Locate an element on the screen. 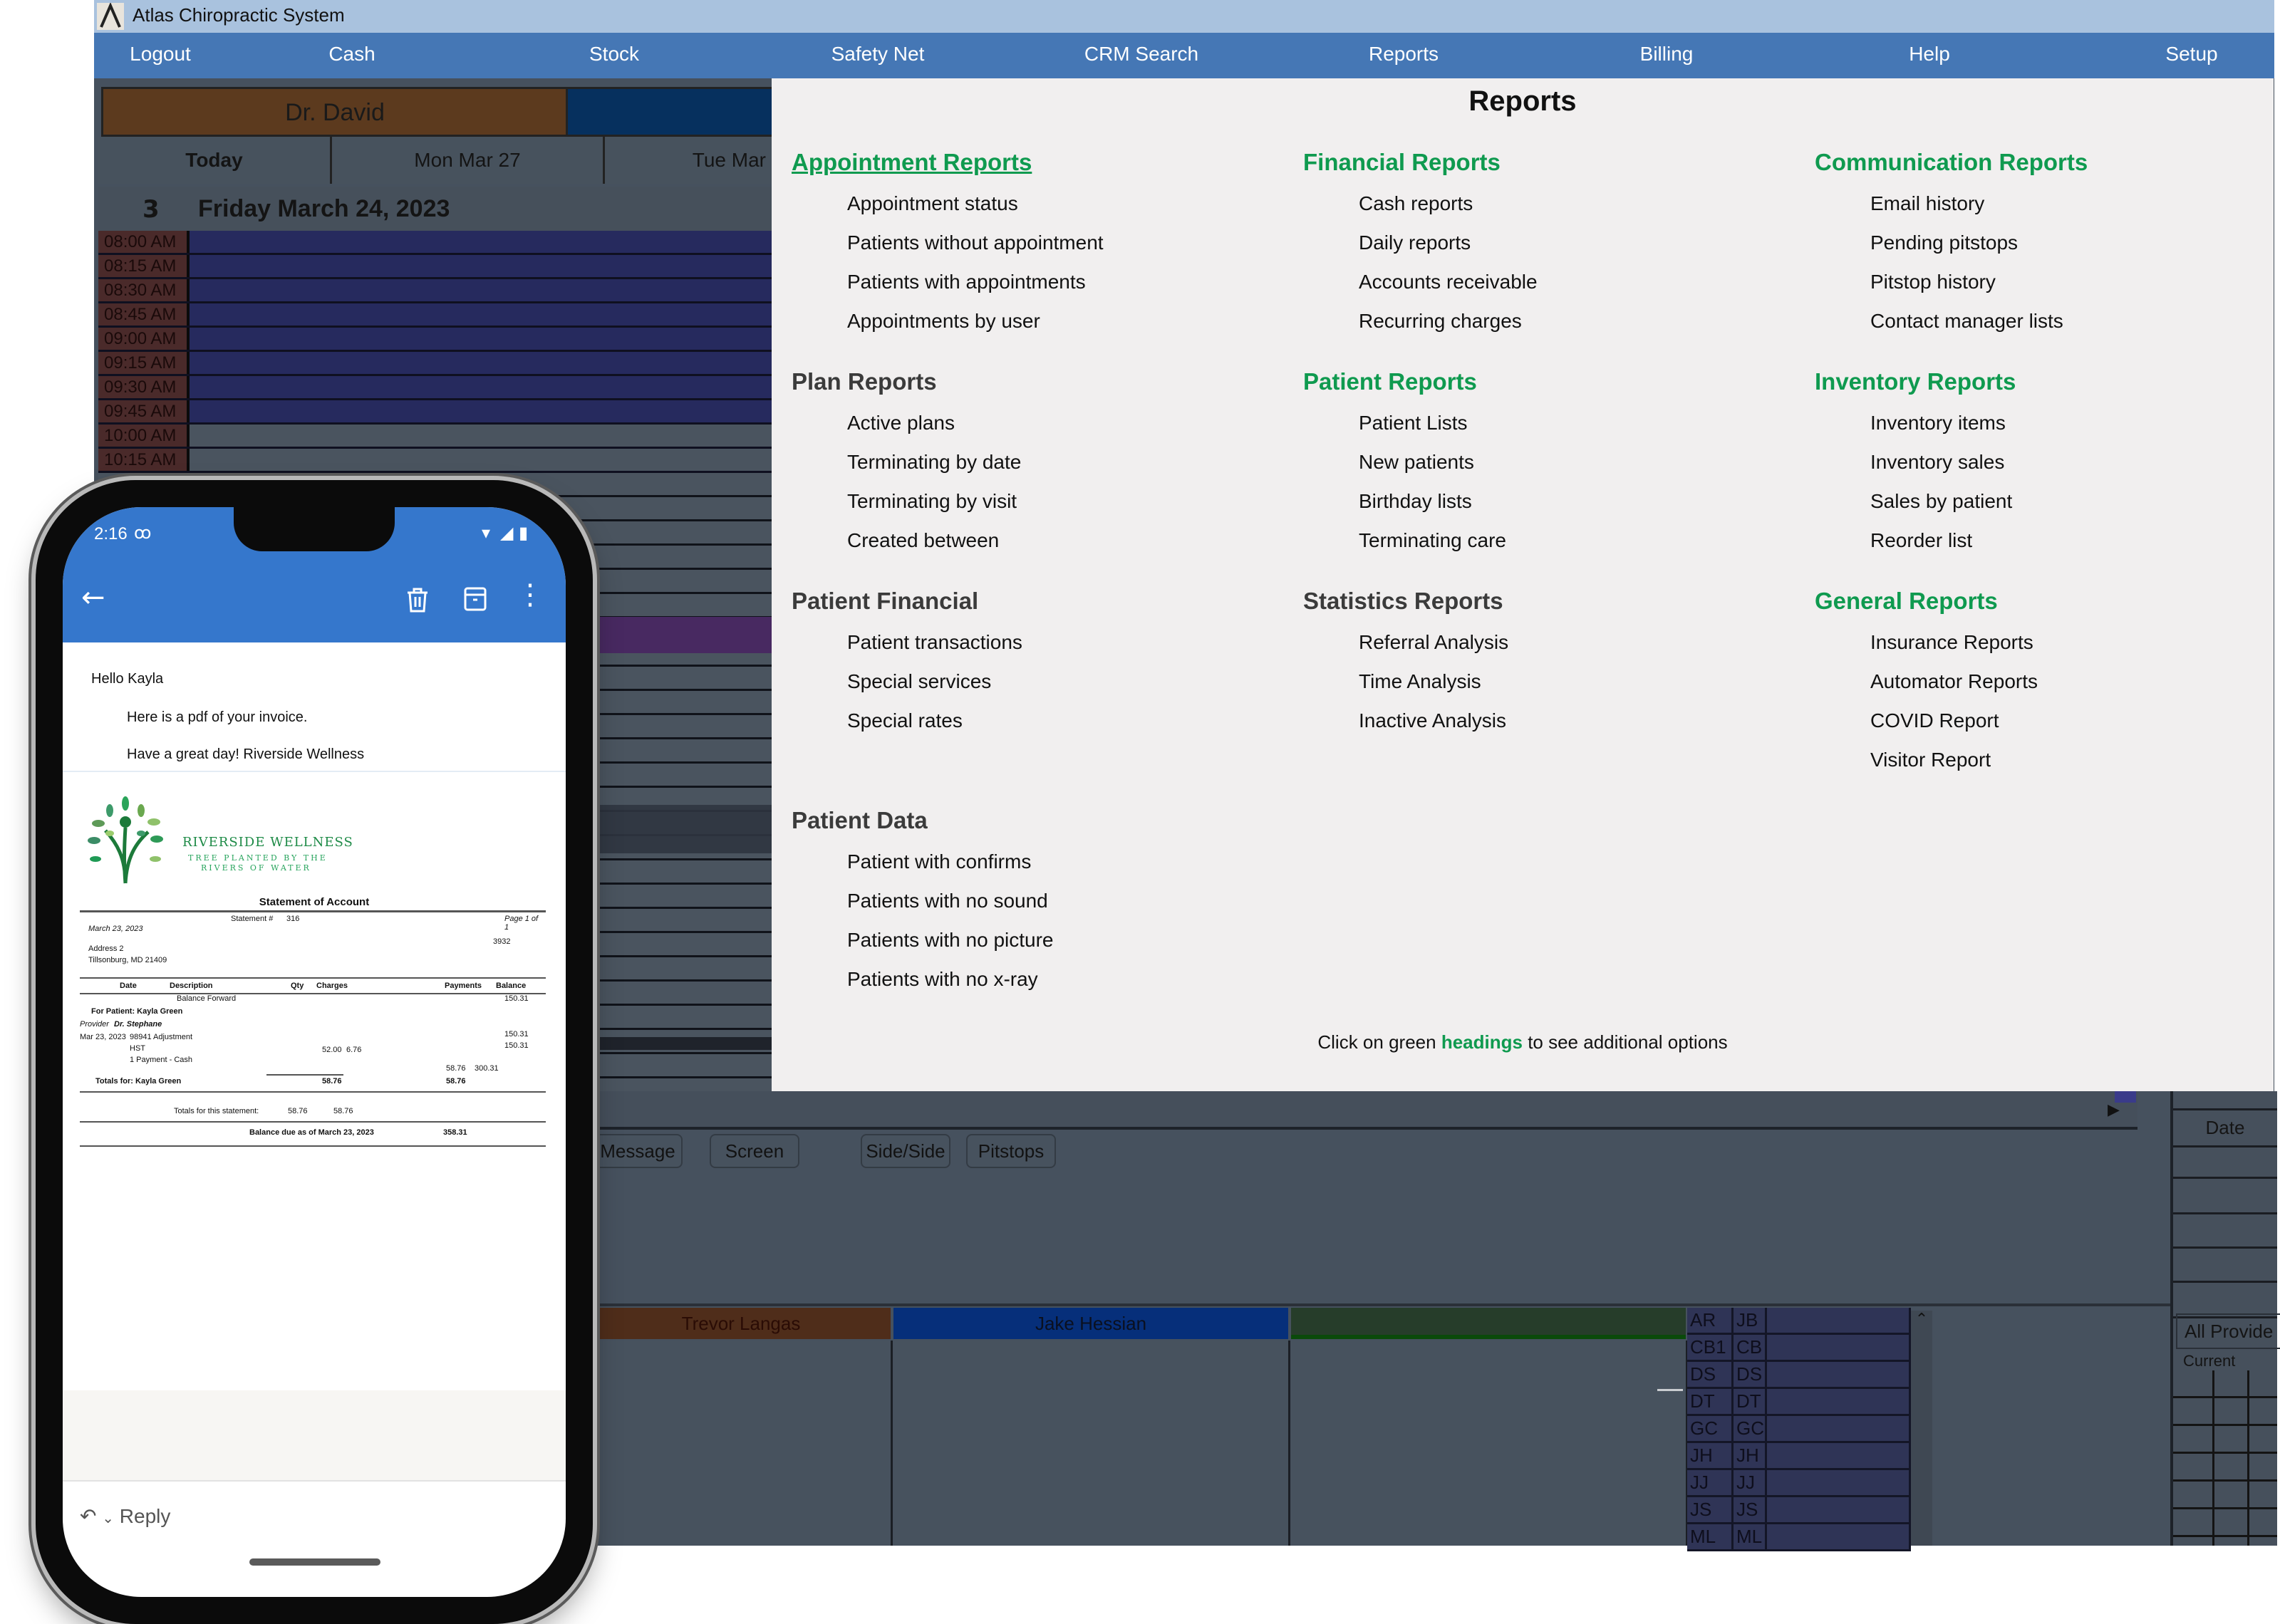 This screenshot has height=1624, width=2280. time-slot: 08:30 AM is located at coordinates (435, 291).